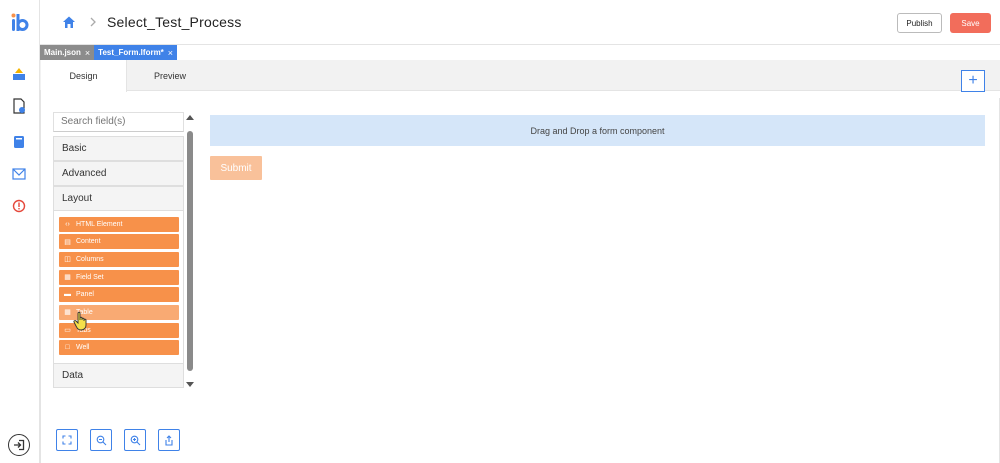 This screenshot has width=1000, height=463. What do you see at coordinates (67, 260) in the screenshot?
I see `columns-icon: ◫` at bounding box center [67, 260].